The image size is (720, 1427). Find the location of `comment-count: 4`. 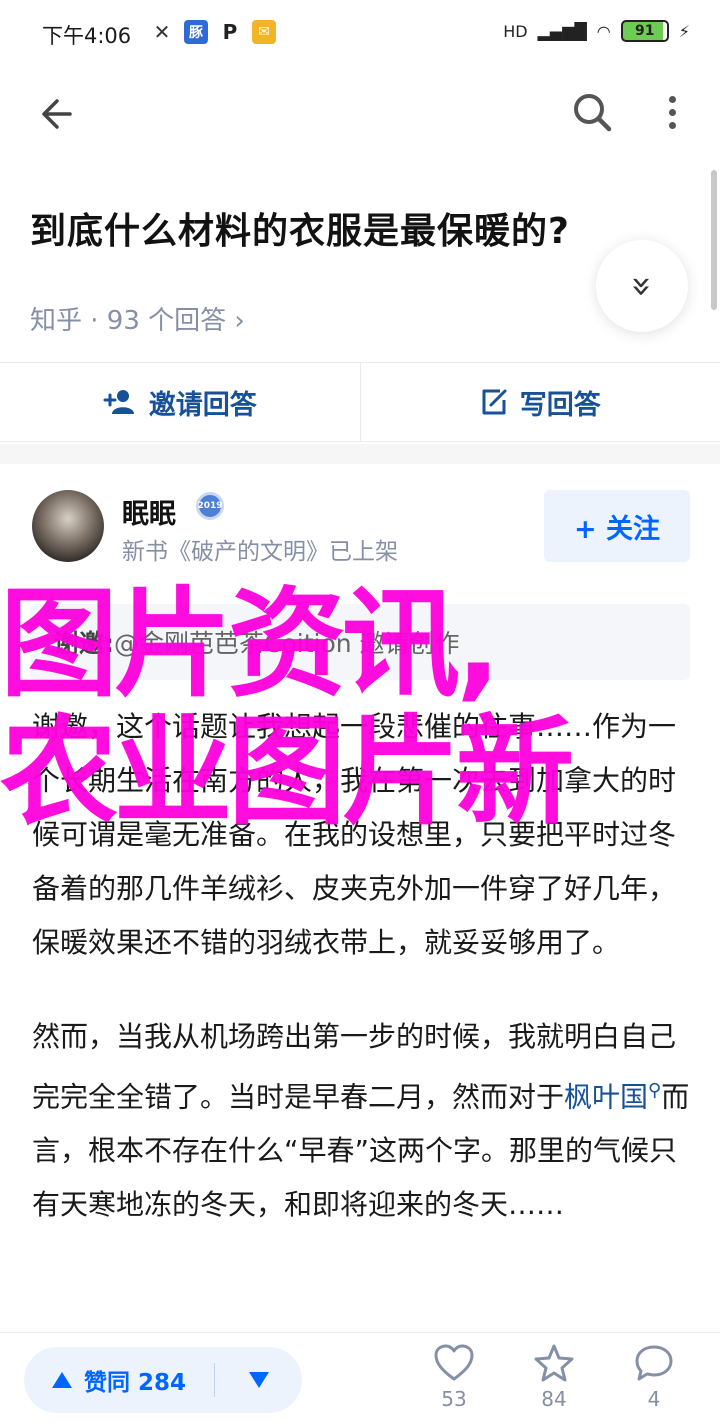

comment-count: 4 is located at coordinates (654, 1399).